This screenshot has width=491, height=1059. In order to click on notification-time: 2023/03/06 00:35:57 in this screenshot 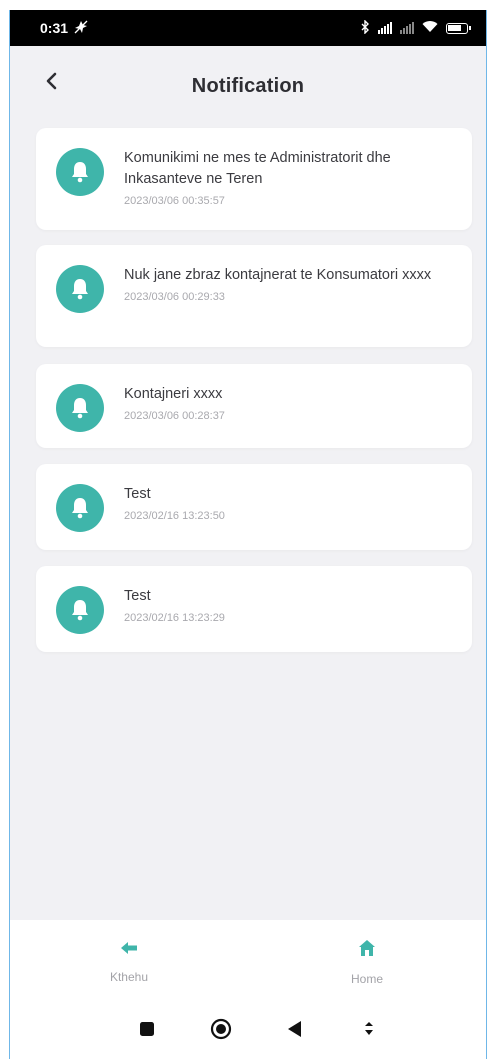, I will do `click(174, 201)`.